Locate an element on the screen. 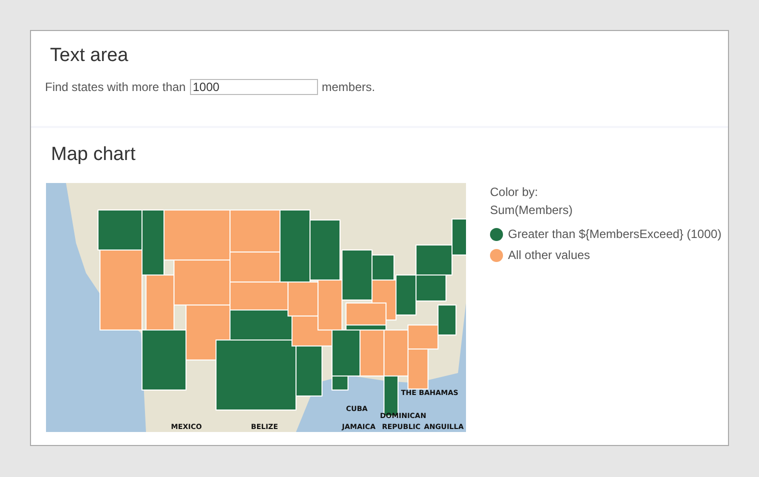 The height and width of the screenshot is (477, 759). prompt-text: Find states with more than is located at coordinates (115, 87).